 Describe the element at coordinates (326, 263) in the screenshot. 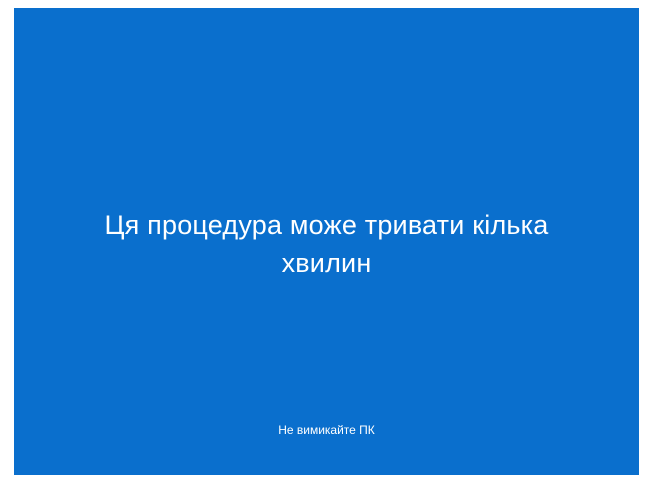

I see `progress-message-line-2: хвилин` at that location.